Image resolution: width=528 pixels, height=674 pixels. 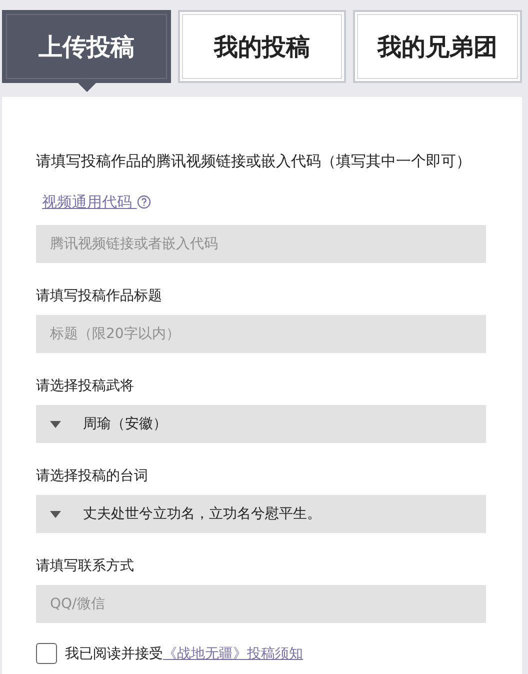 I want to click on input-field: 标题（限20字以内）, so click(x=261, y=334).